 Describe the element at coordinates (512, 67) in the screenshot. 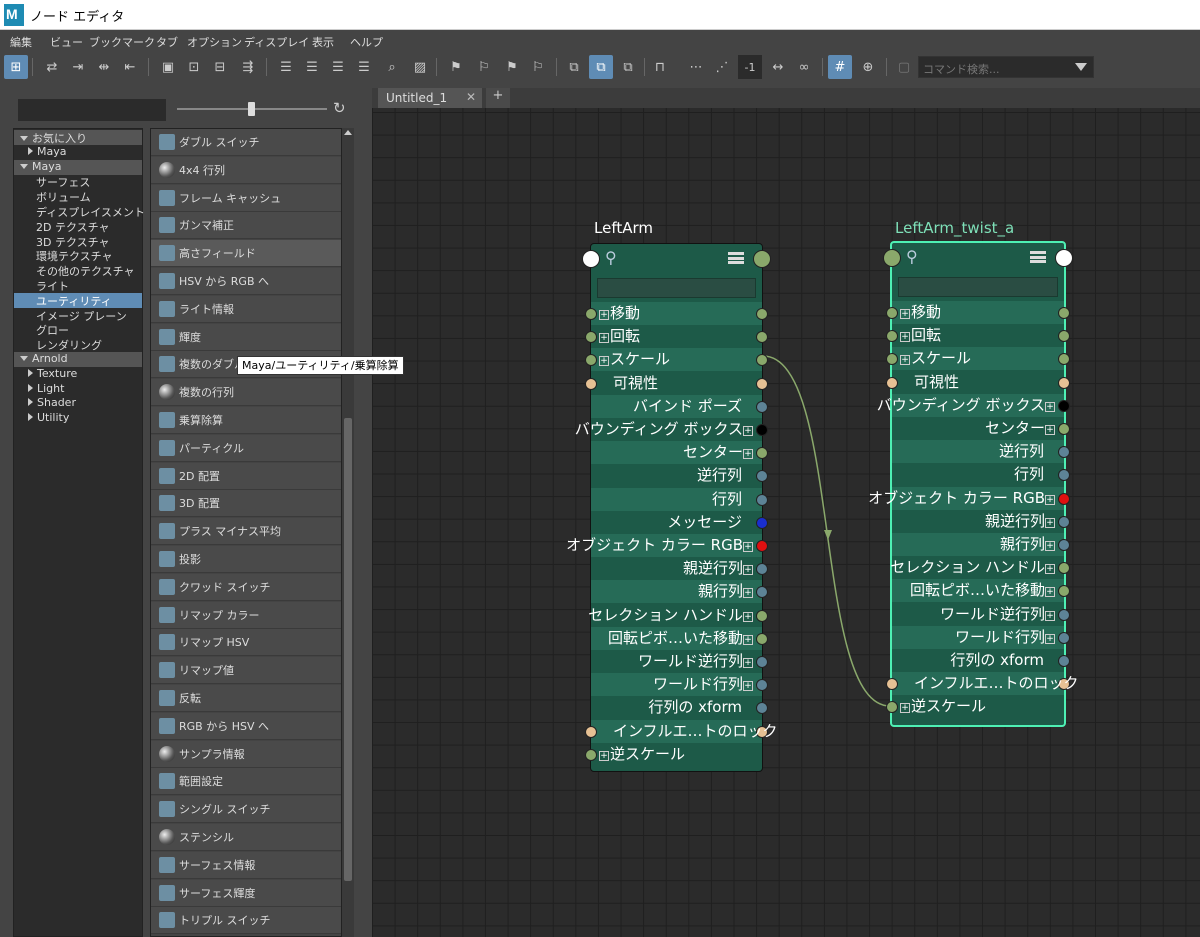

I see `pin-remove-icon: ⚑` at that location.